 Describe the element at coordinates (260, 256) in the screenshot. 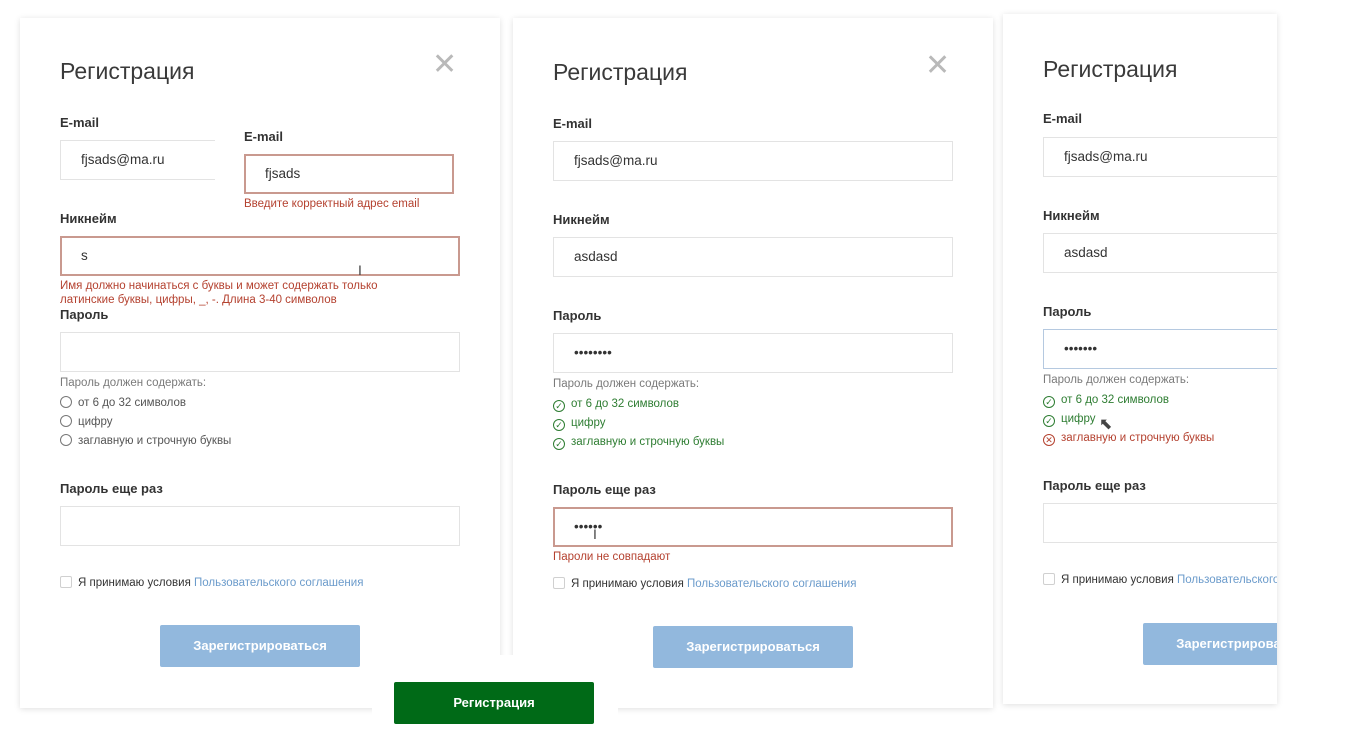

I see `nickname-field: s` at that location.